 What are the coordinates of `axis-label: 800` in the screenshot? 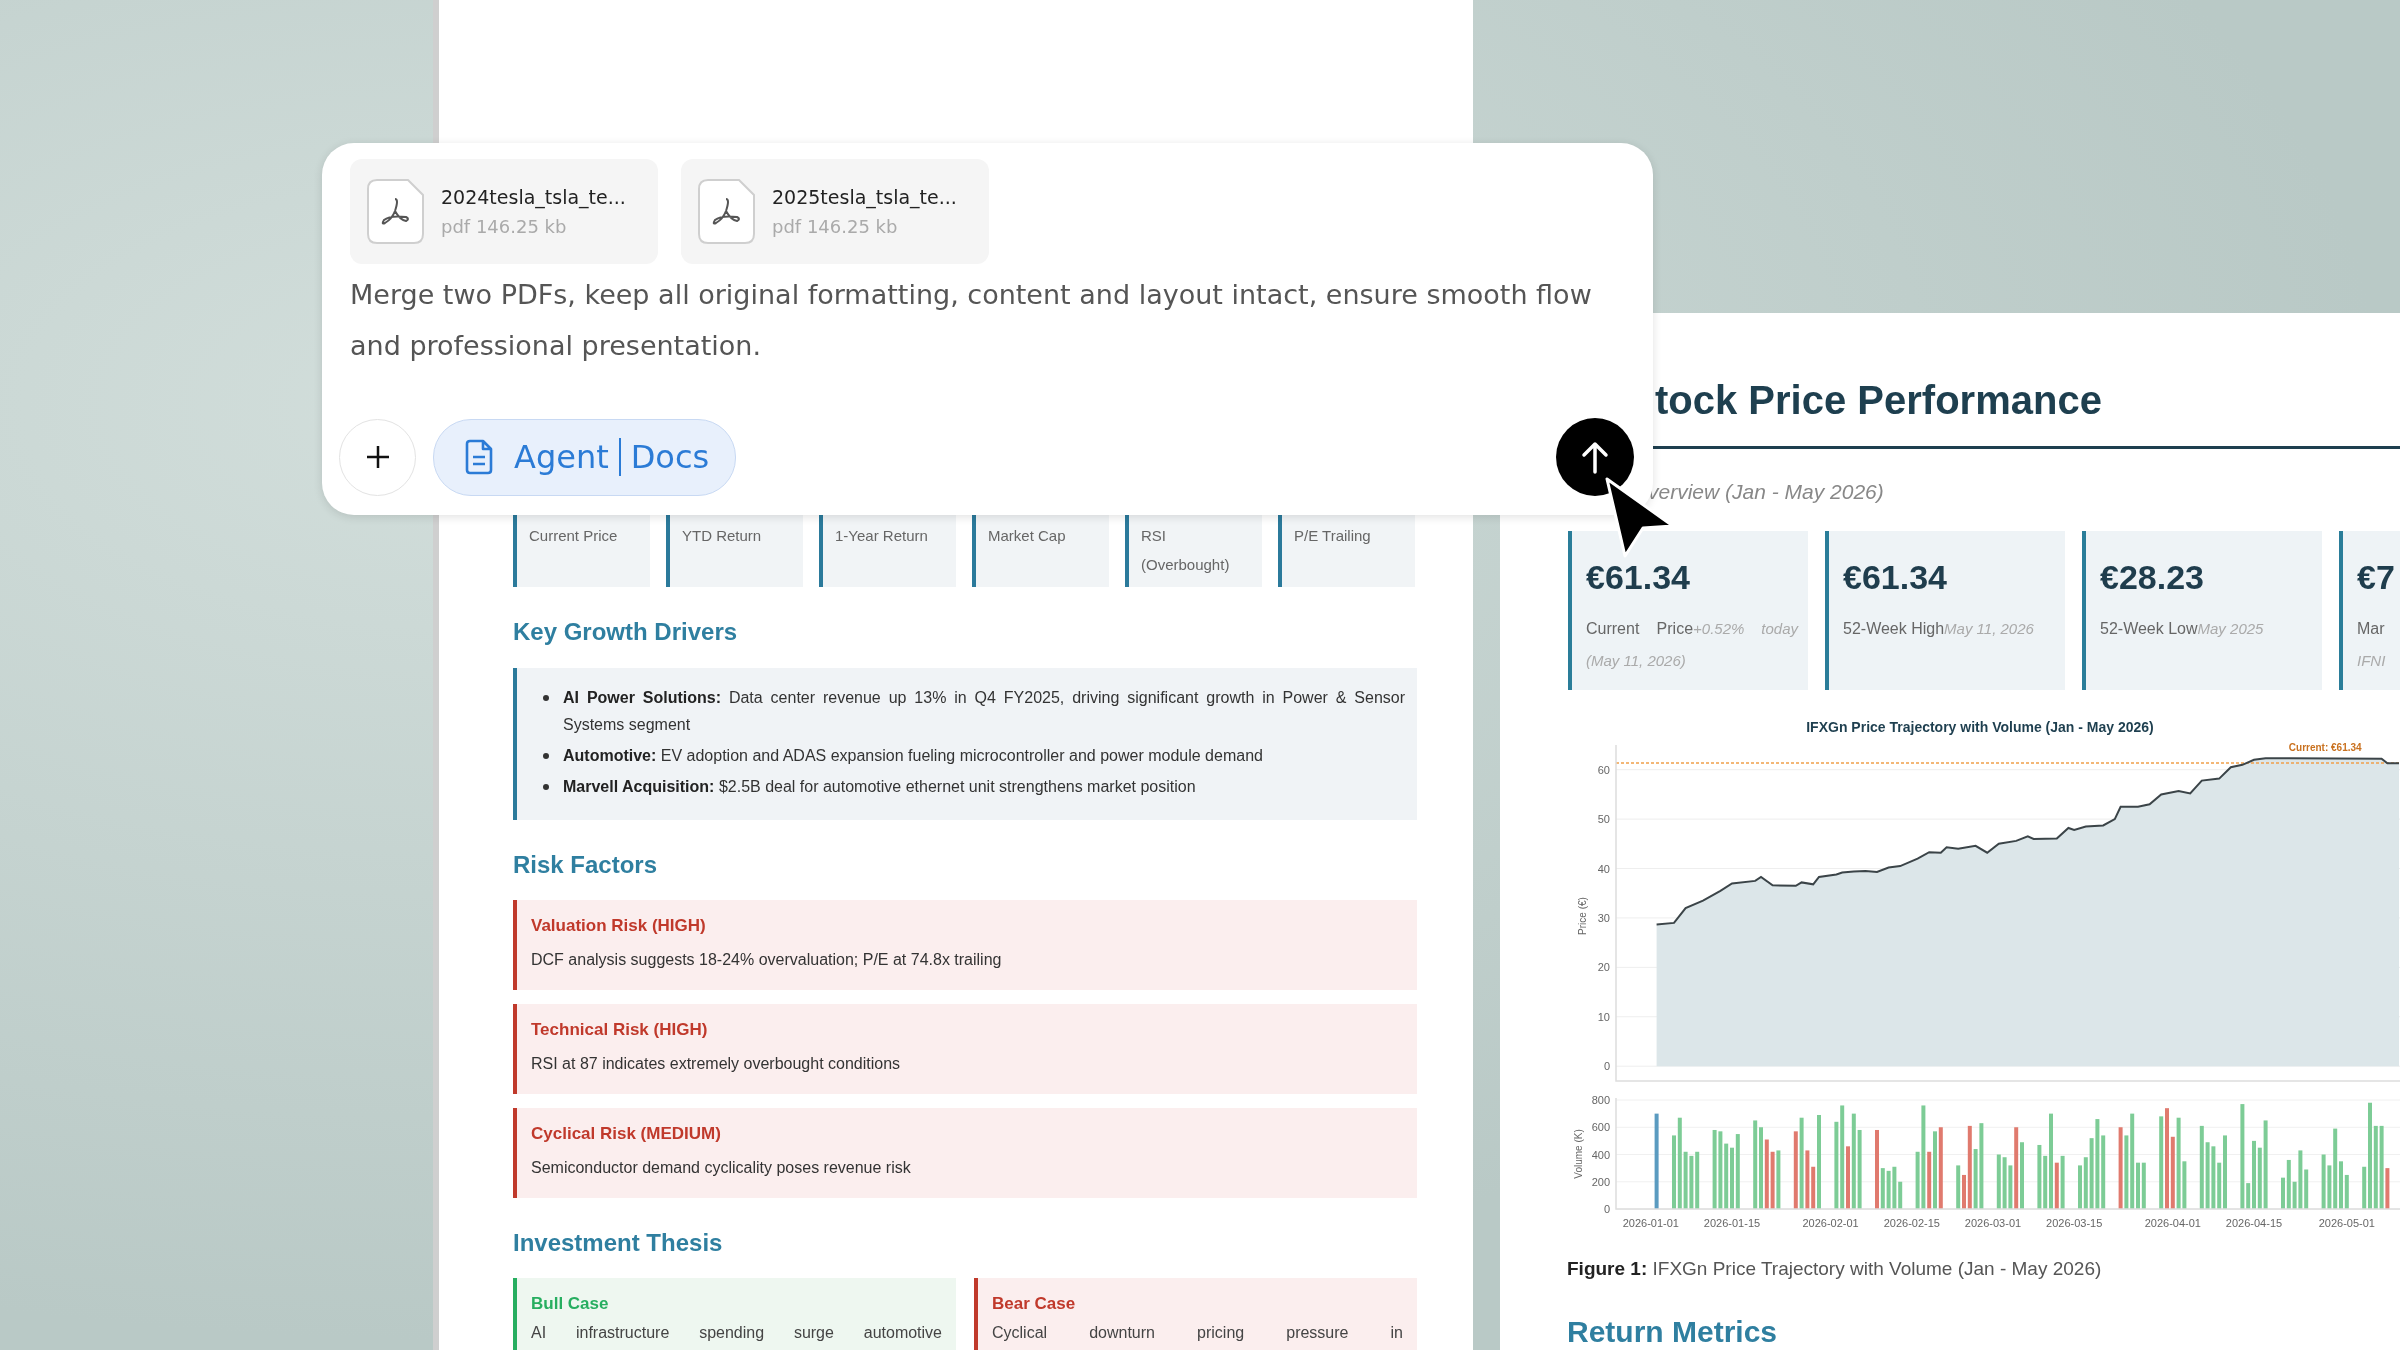 It's located at (1600, 1100).